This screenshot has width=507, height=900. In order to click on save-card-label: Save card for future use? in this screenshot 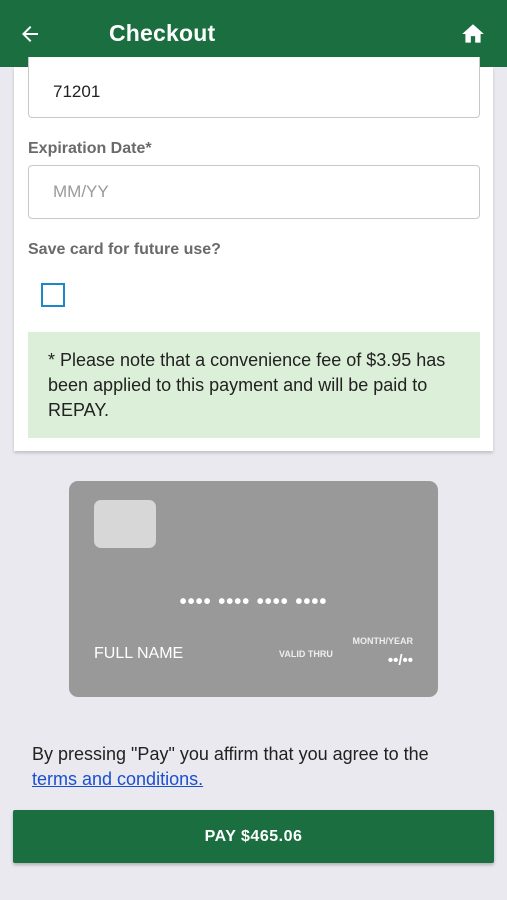, I will do `click(124, 249)`.